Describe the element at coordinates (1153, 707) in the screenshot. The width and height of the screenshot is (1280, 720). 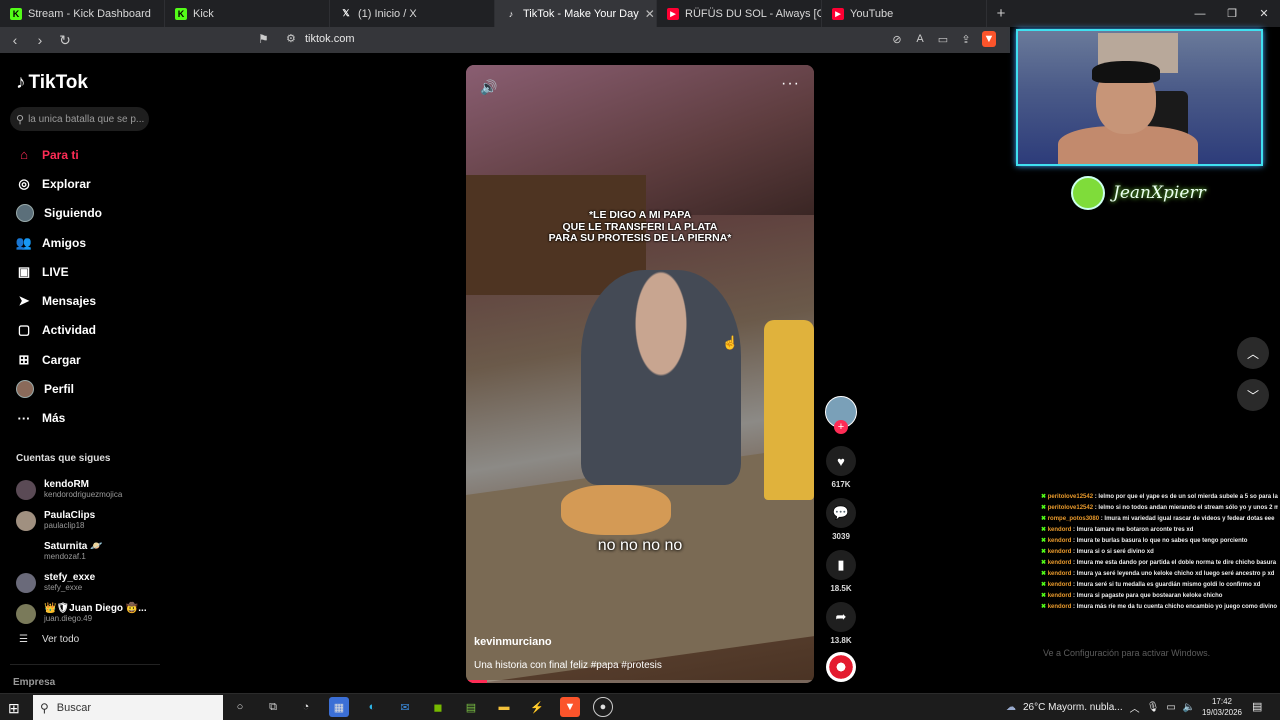
I see `microphone-icon: 🎙` at that location.